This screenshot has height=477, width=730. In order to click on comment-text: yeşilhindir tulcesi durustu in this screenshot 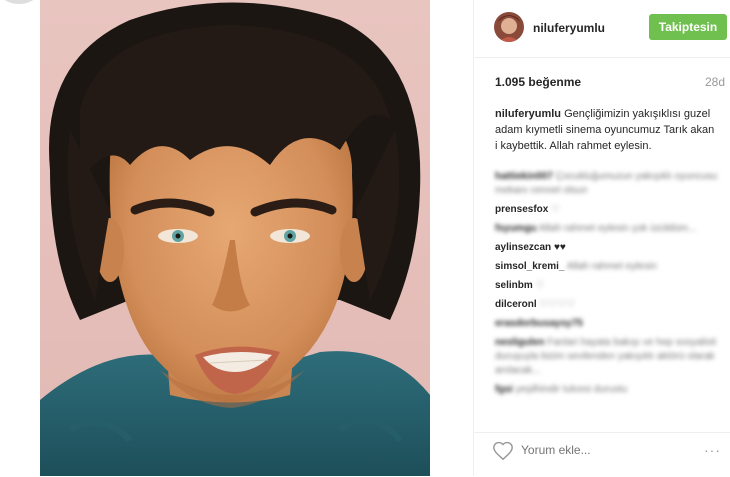, I will do `click(571, 389)`.